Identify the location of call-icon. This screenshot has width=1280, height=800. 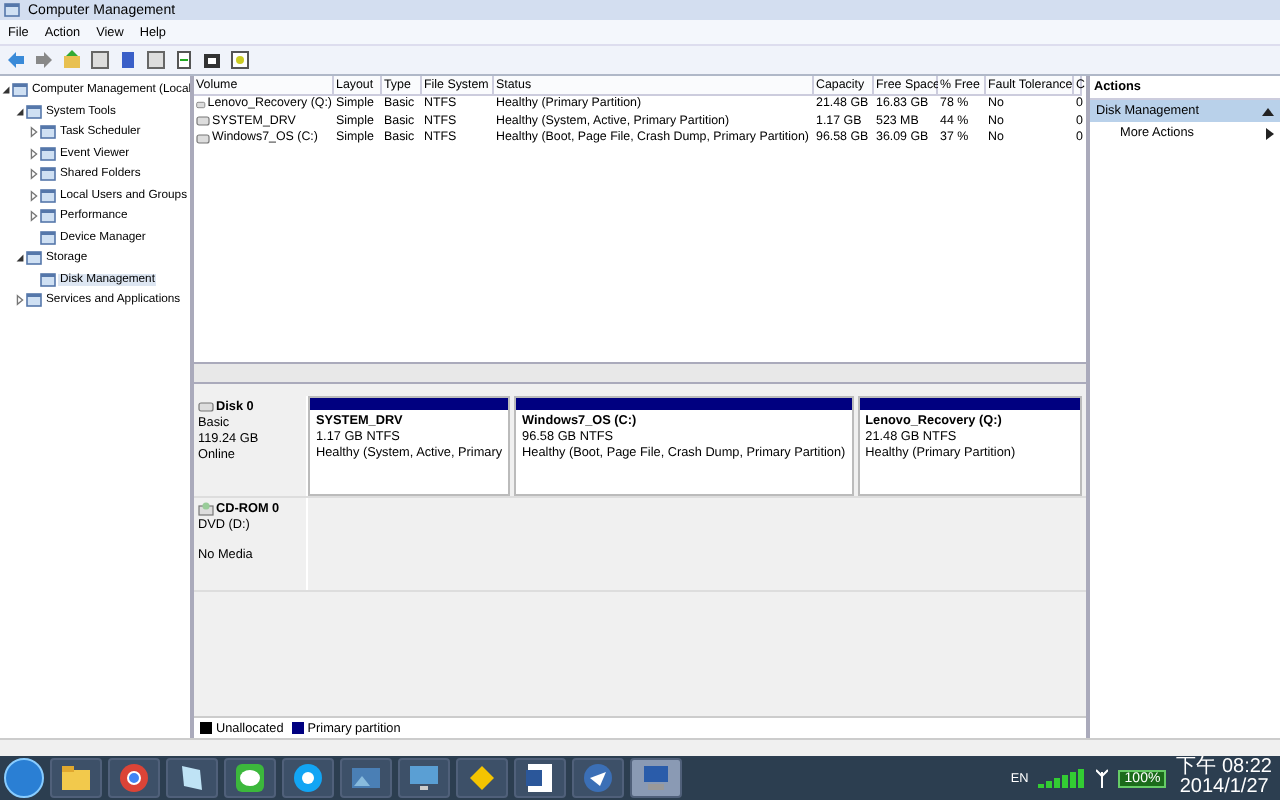
(308, 778).